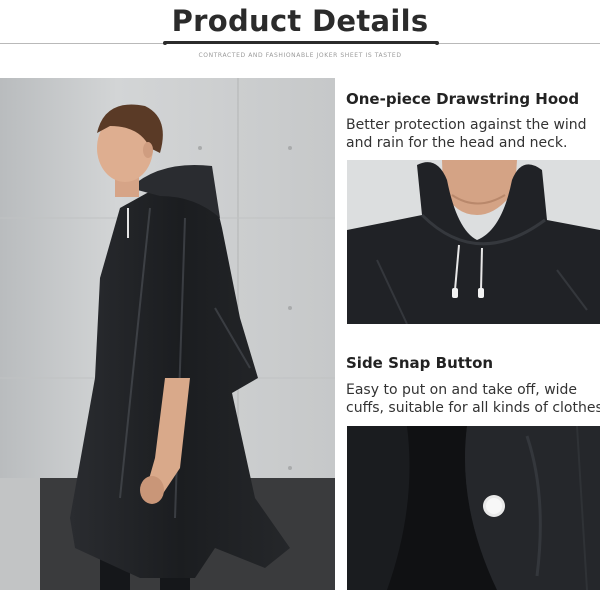 The height and width of the screenshot is (600, 600). What do you see at coordinates (300, 21) in the screenshot?
I see `page-title: Product Details` at bounding box center [300, 21].